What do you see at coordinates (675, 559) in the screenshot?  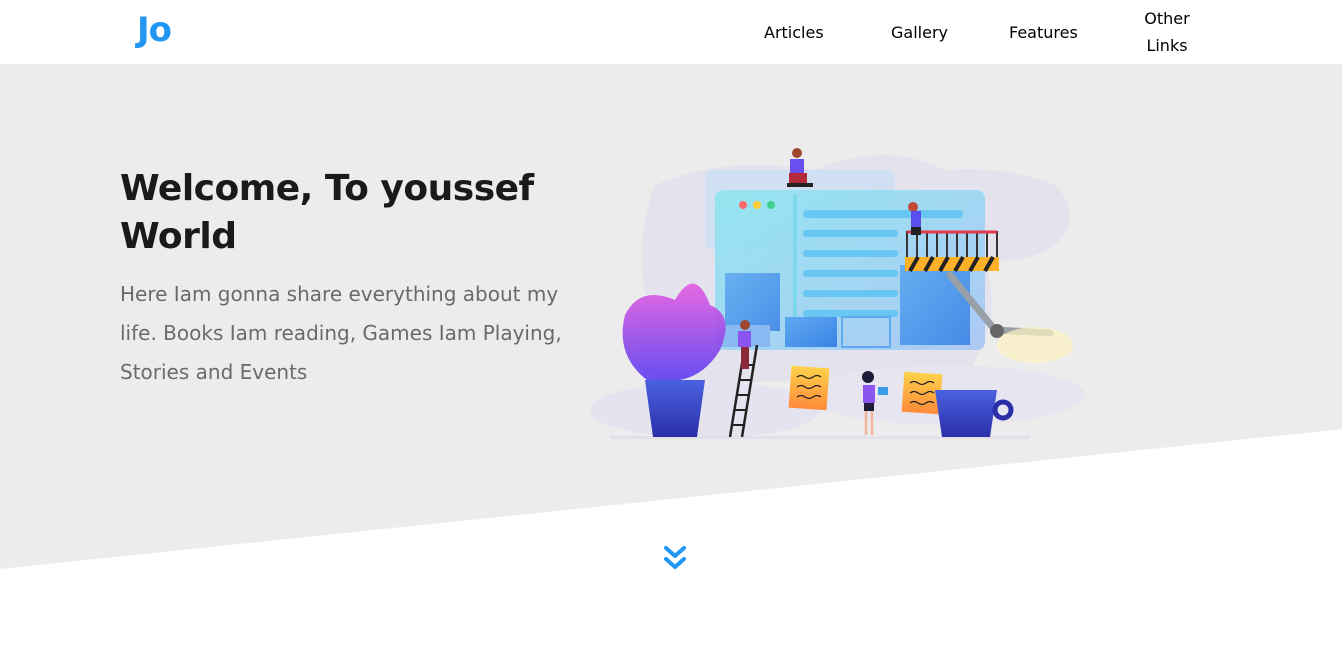 I see `chevron-double-down-icon` at bounding box center [675, 559].